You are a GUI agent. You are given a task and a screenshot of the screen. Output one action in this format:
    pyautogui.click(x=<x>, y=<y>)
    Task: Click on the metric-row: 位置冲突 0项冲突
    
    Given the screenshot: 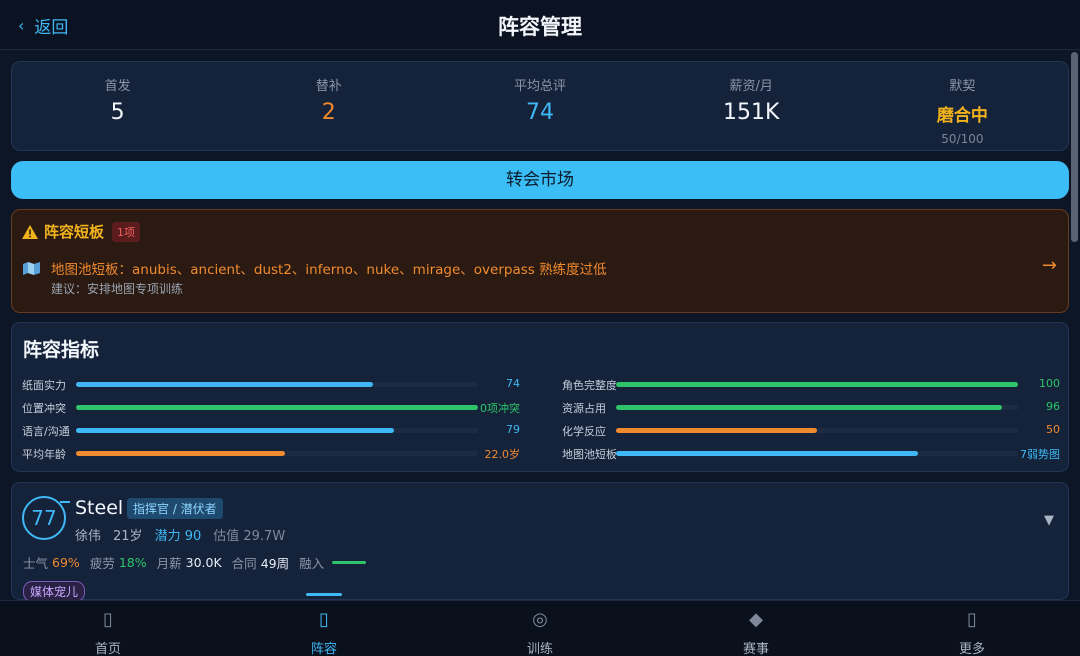 What is the action you would take?
    pyautogui.click(x=271, y=407)
    